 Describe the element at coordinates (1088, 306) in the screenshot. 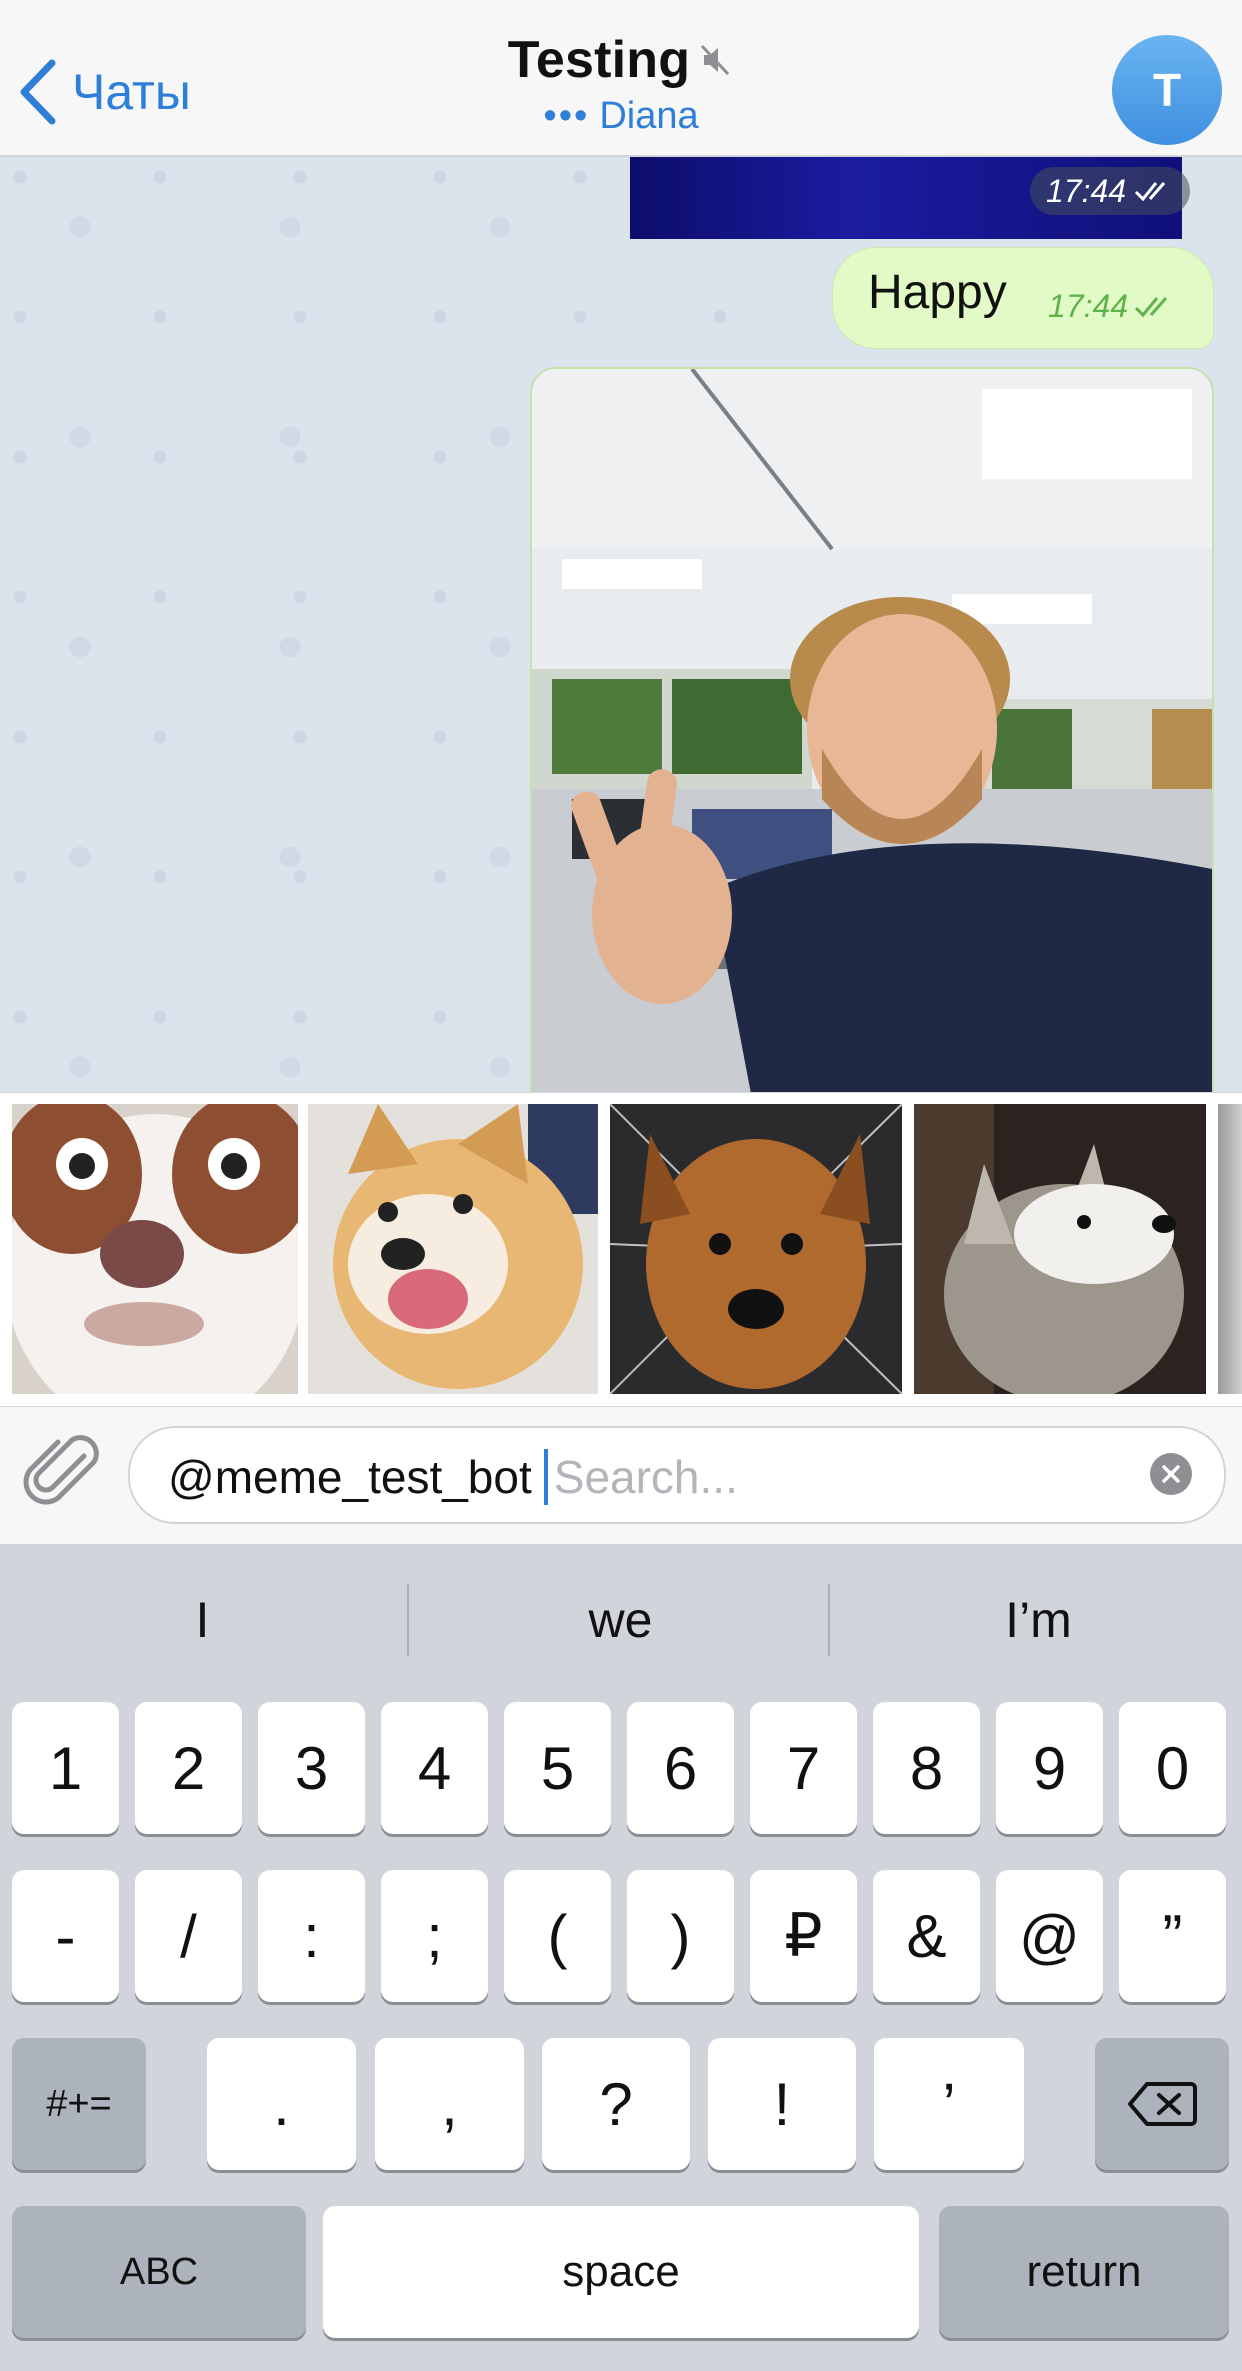

I see `message-time: 17:44` at that location.